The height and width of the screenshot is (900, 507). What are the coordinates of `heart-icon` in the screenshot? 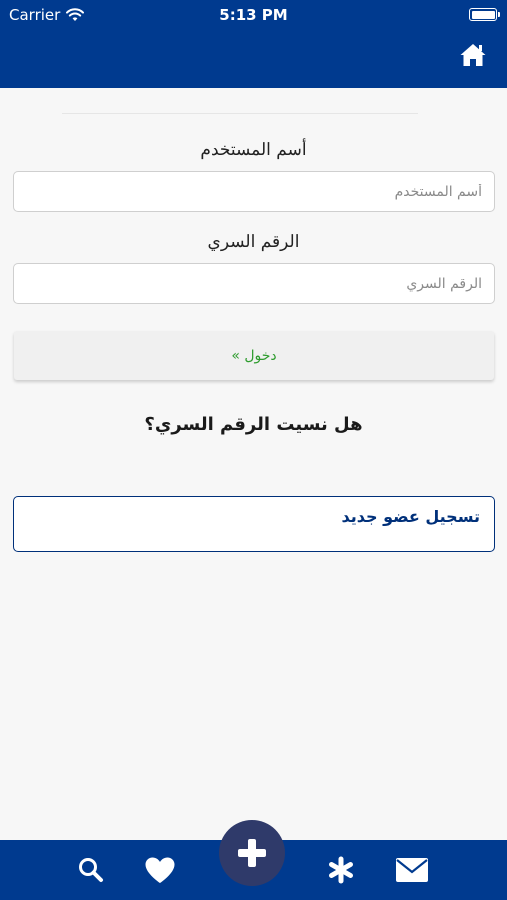 It's located at (160, 870).